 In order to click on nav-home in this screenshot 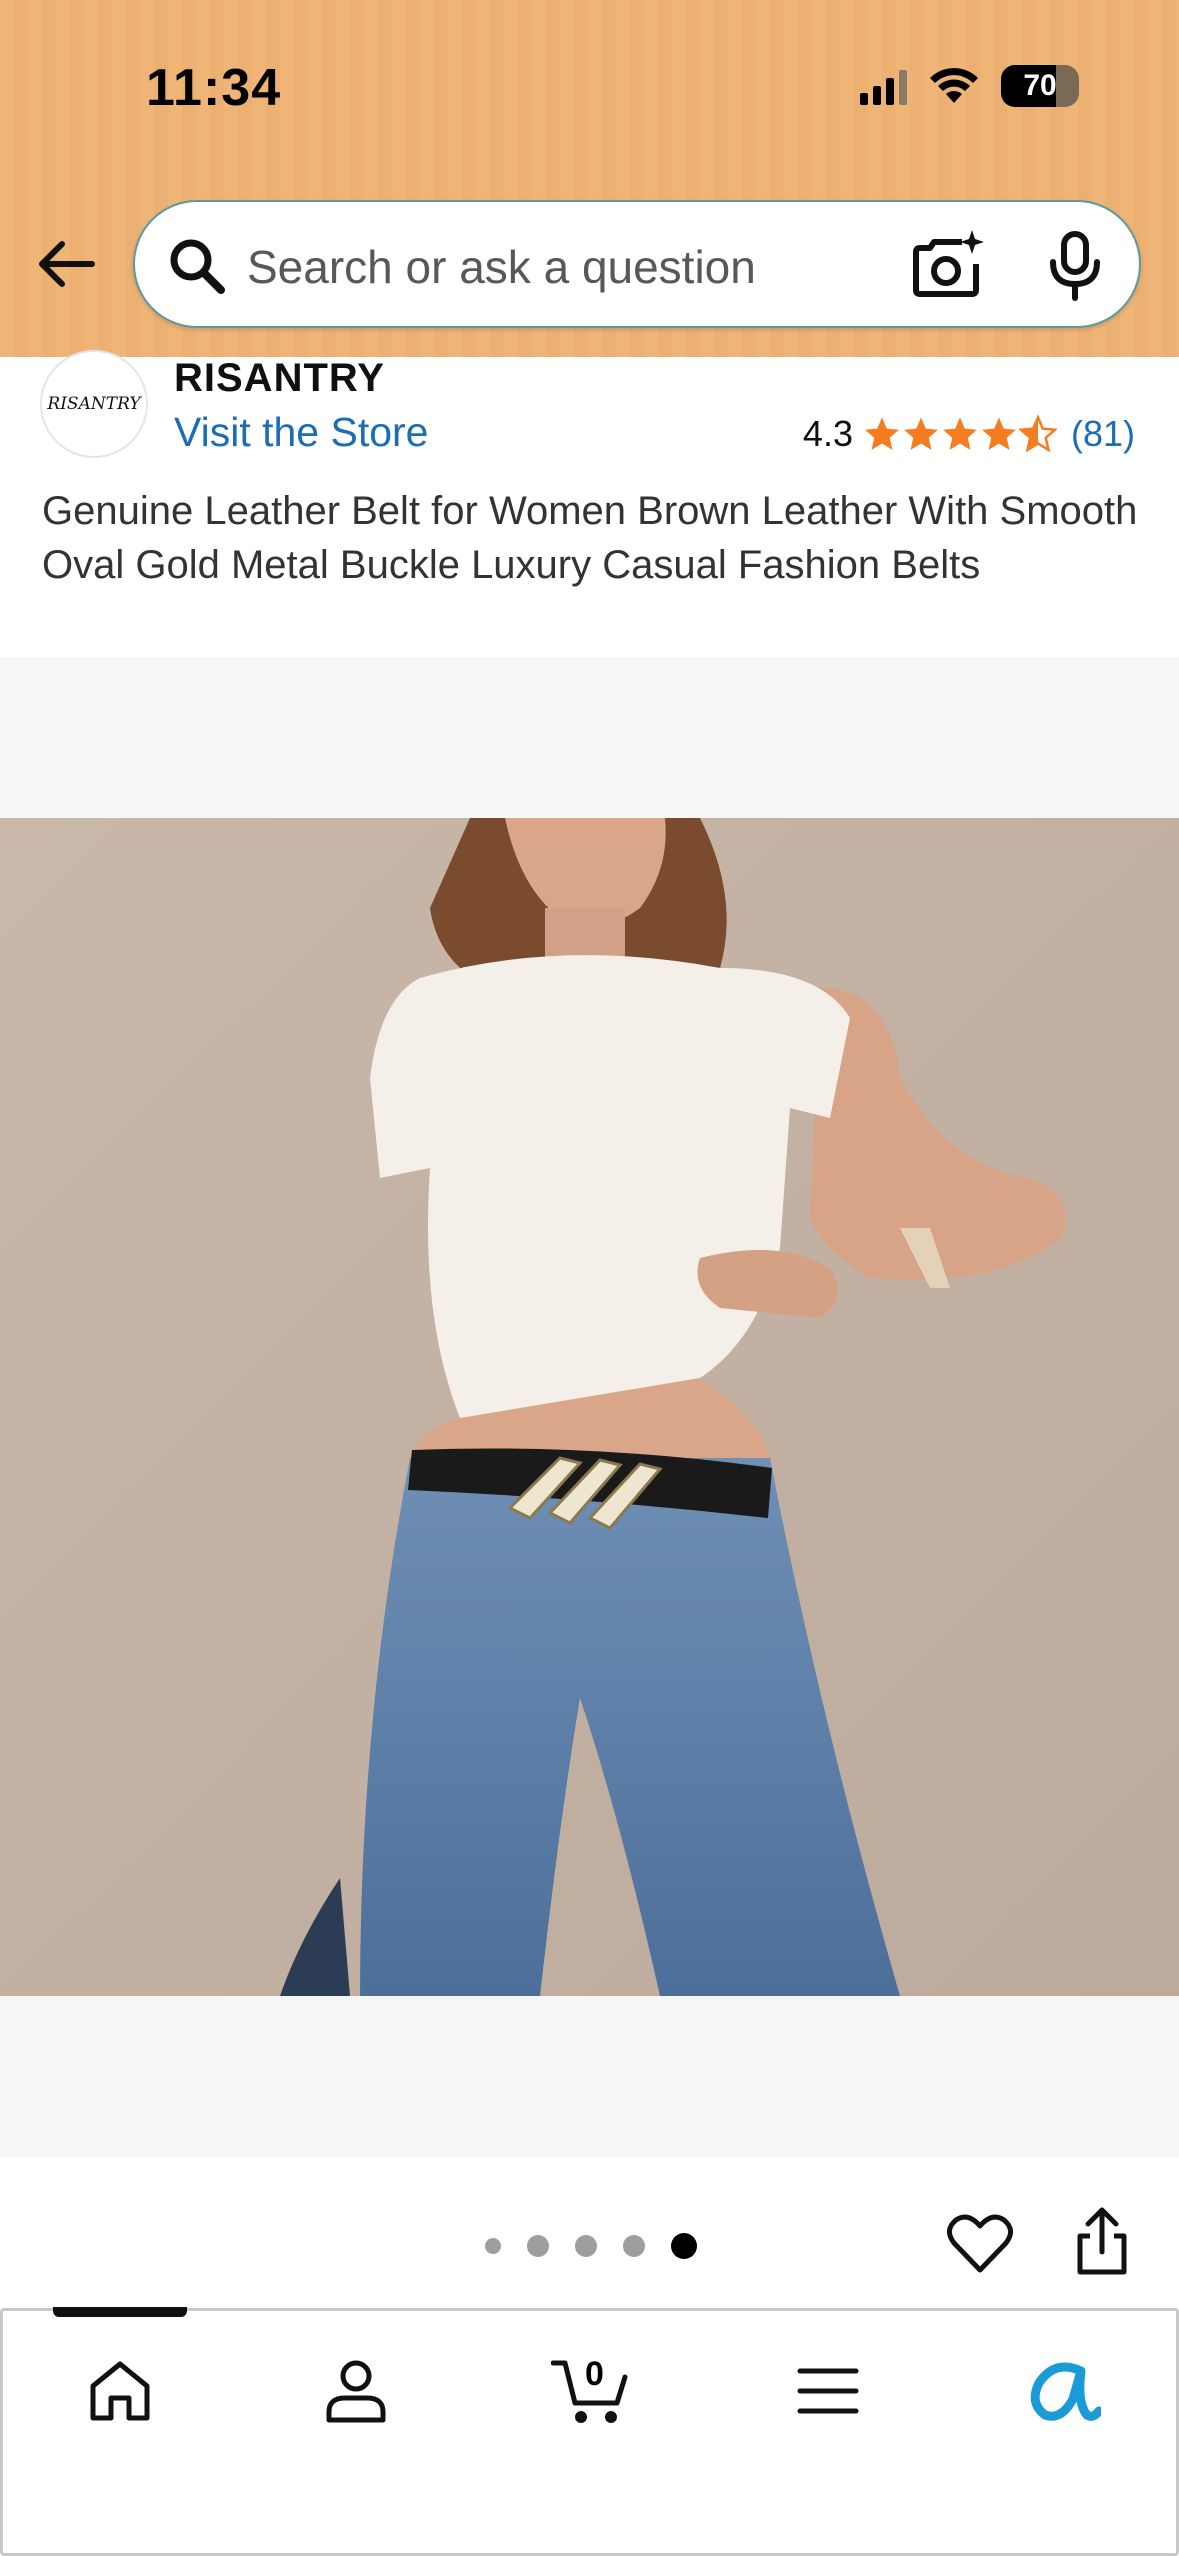, I will do `click(120, 2391)`.